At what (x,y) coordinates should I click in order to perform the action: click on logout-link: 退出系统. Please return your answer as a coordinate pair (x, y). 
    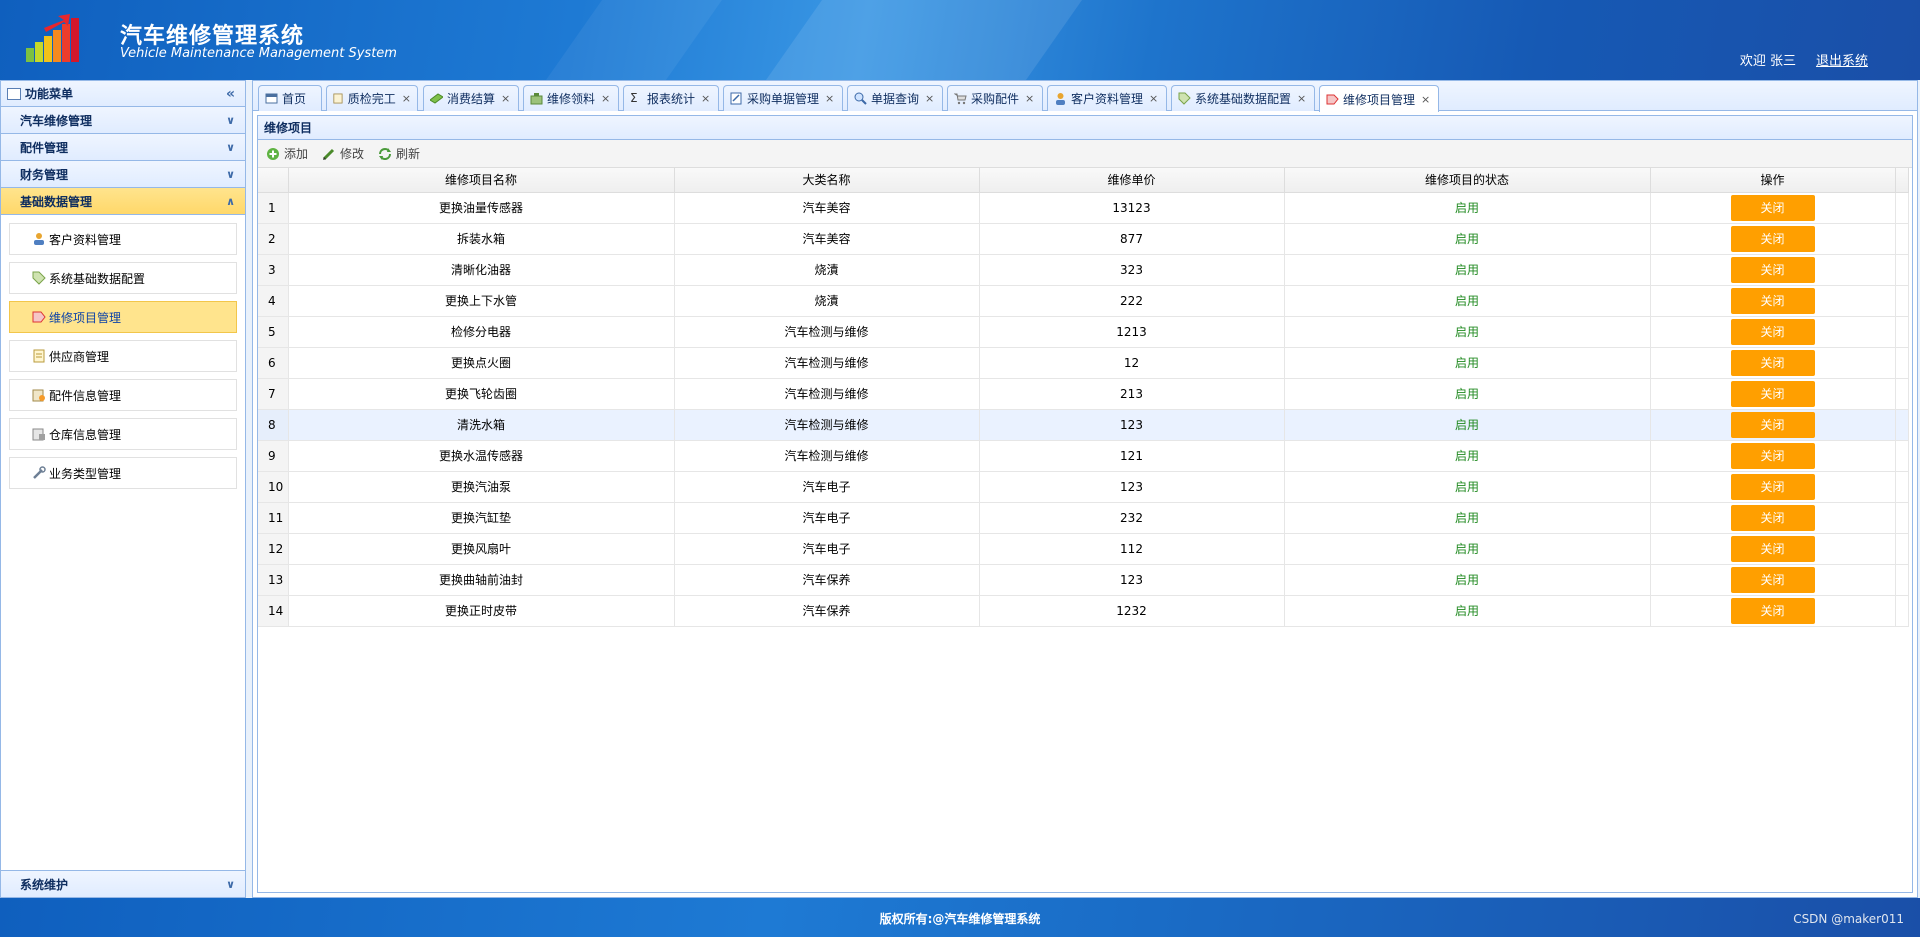
    Looking at the image, I should click on (1842, 59).